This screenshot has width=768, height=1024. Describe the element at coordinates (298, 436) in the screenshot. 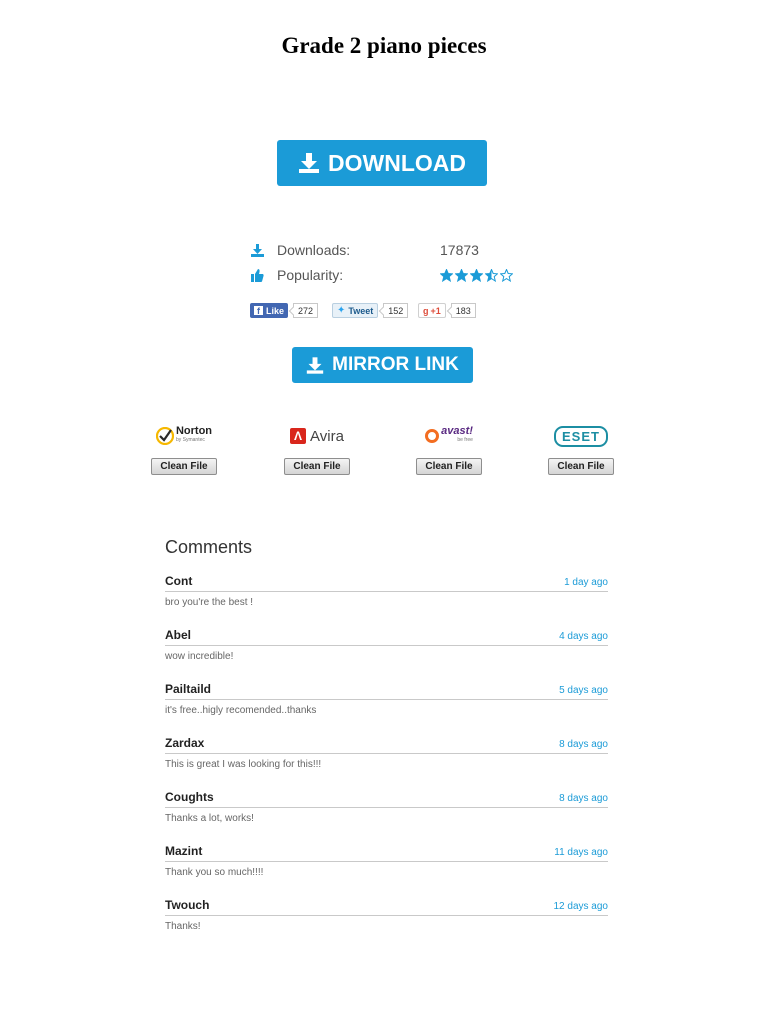

I see `avira-umbrella-icon: Λ` at that location.